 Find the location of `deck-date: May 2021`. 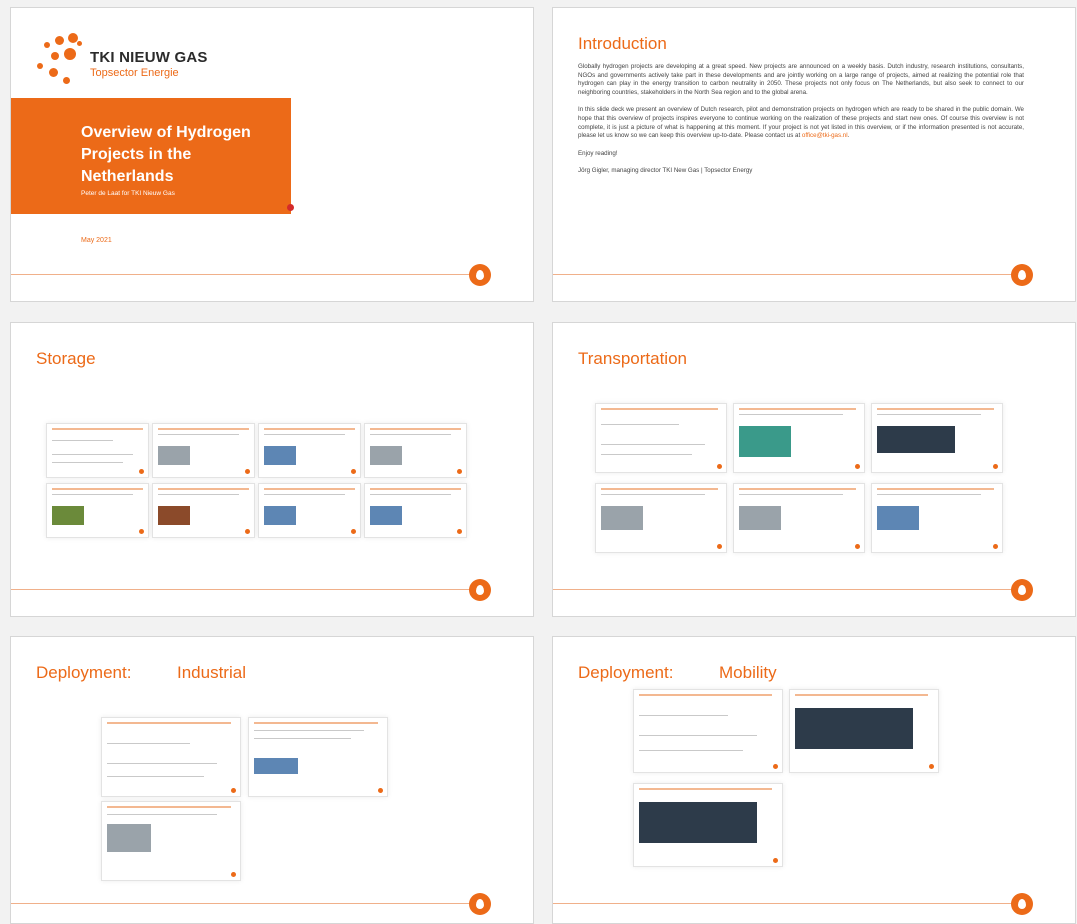

deck-date: May 2021 is located at coordinates (96, 240).